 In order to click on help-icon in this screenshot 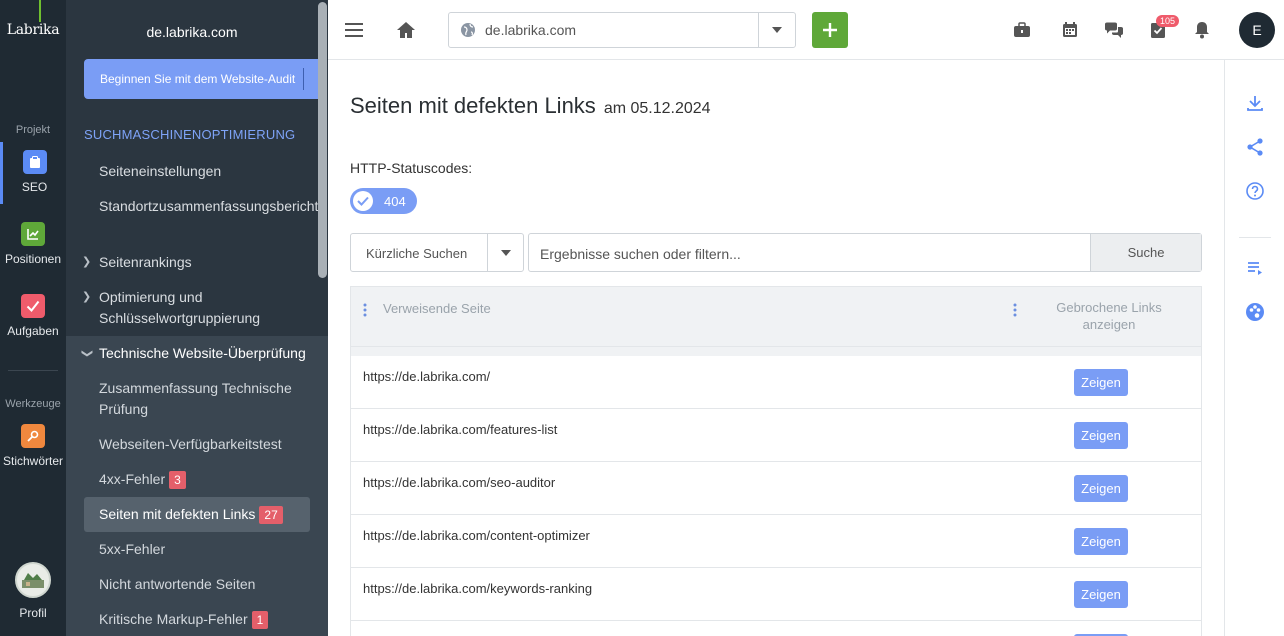, I will do `click(1255, 191)`.